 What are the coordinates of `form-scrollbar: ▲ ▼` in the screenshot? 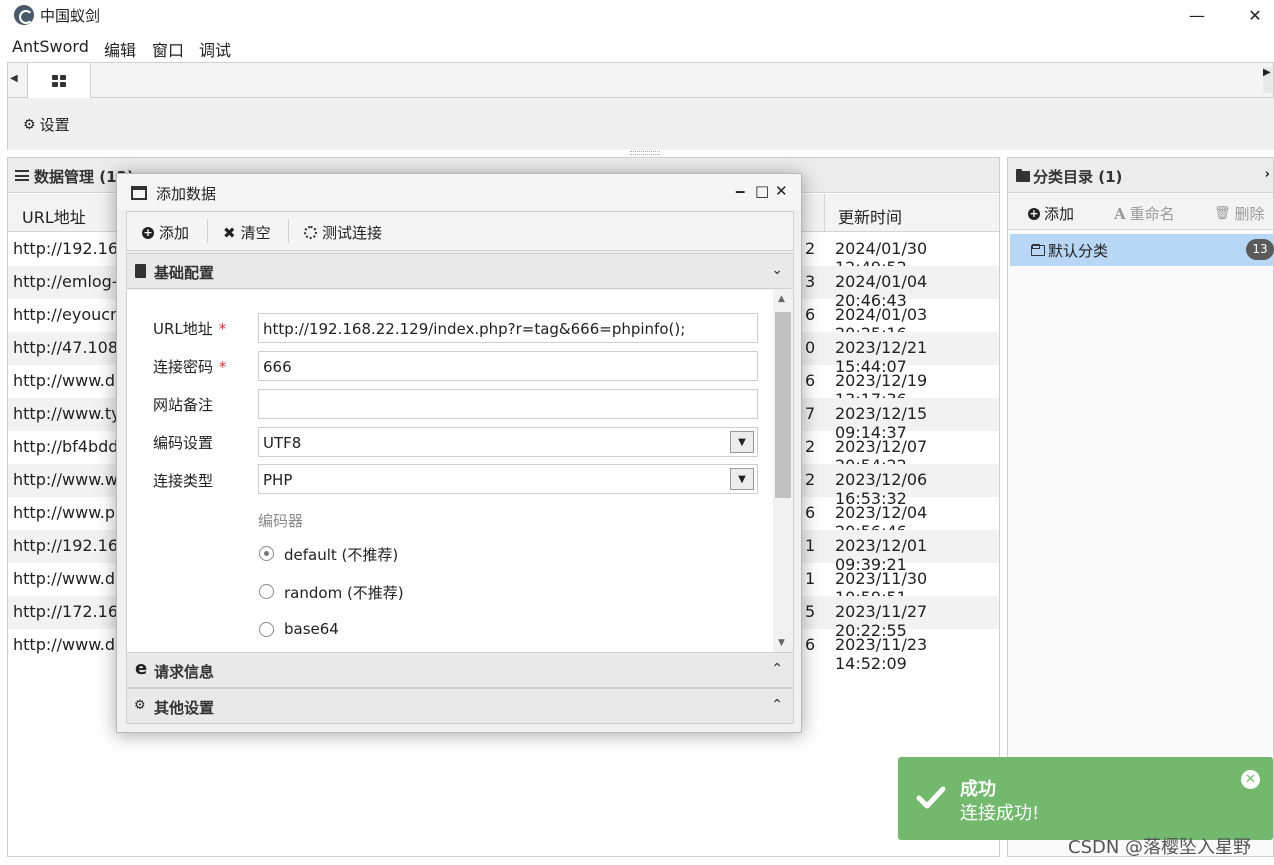 It's located at (783, 471).